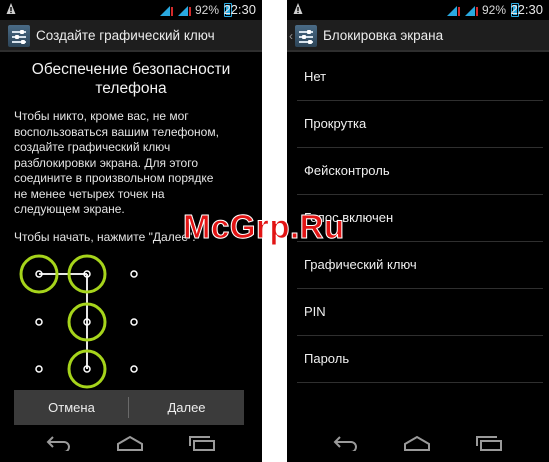 The image size is (549, 462). Describe the element at coordinates (418, 77) in the screenshot. I see `option-none: Нет` at that location.